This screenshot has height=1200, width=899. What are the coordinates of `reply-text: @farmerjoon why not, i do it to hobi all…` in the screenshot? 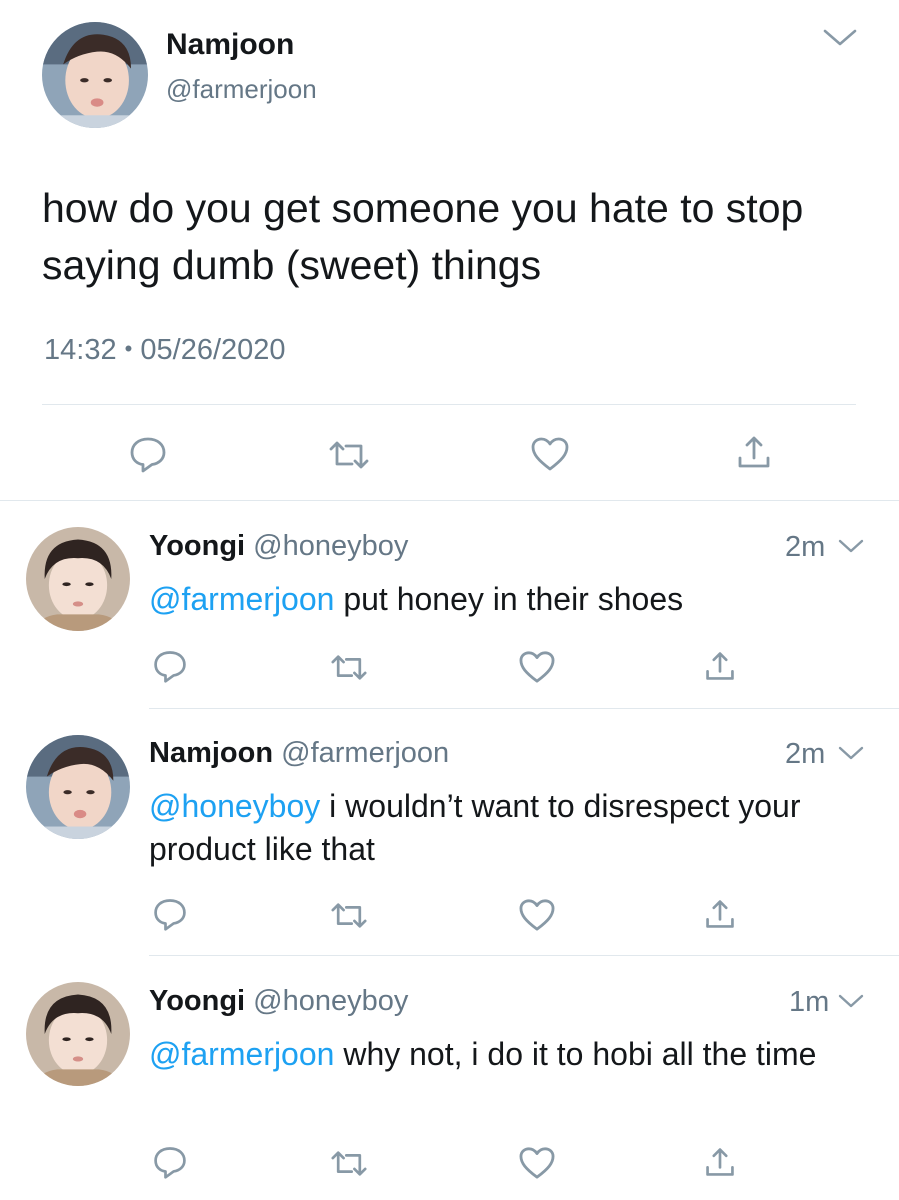 It's located at (499, 1054).